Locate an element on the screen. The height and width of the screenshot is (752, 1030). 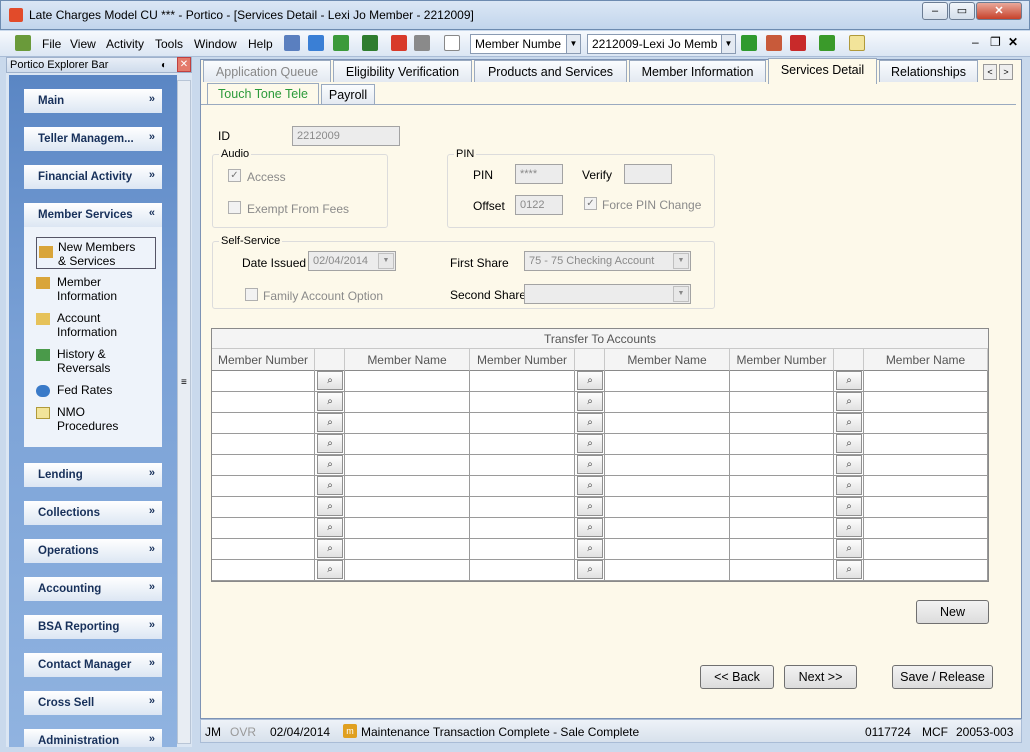
nav-item-member-info: Member Information is located at coordinates (95, 290).